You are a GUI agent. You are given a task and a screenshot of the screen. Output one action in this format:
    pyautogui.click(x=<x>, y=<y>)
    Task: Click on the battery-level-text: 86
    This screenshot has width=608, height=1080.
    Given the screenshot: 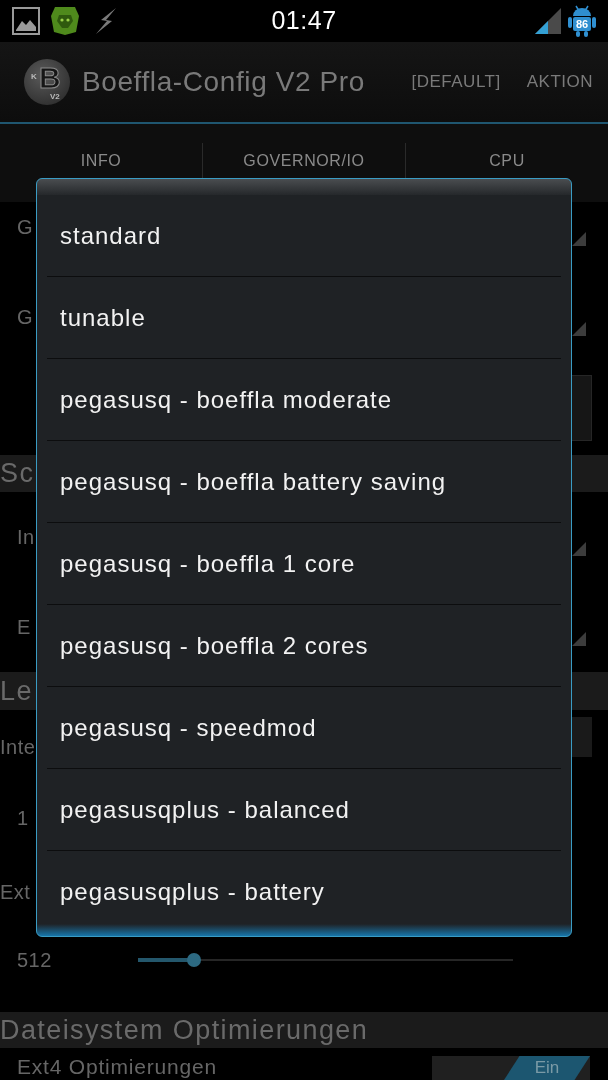 What is the action you would take?
    pyautogui.click(x=582, y=24)
    